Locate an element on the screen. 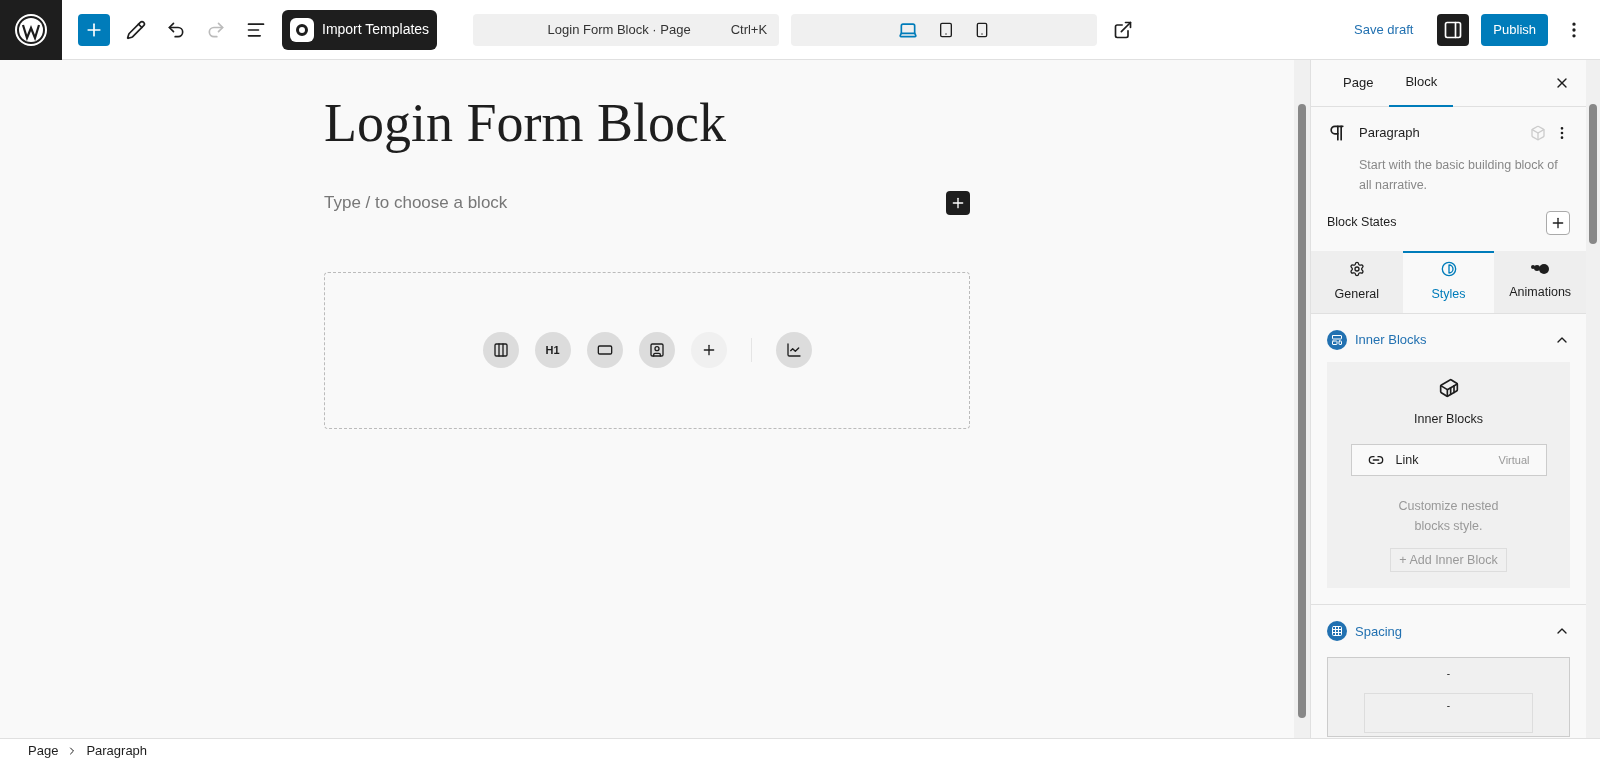 The width and height of the screenshot is (1600, 763). link-item: Link Virtual is located at coordinates (1448, 460).